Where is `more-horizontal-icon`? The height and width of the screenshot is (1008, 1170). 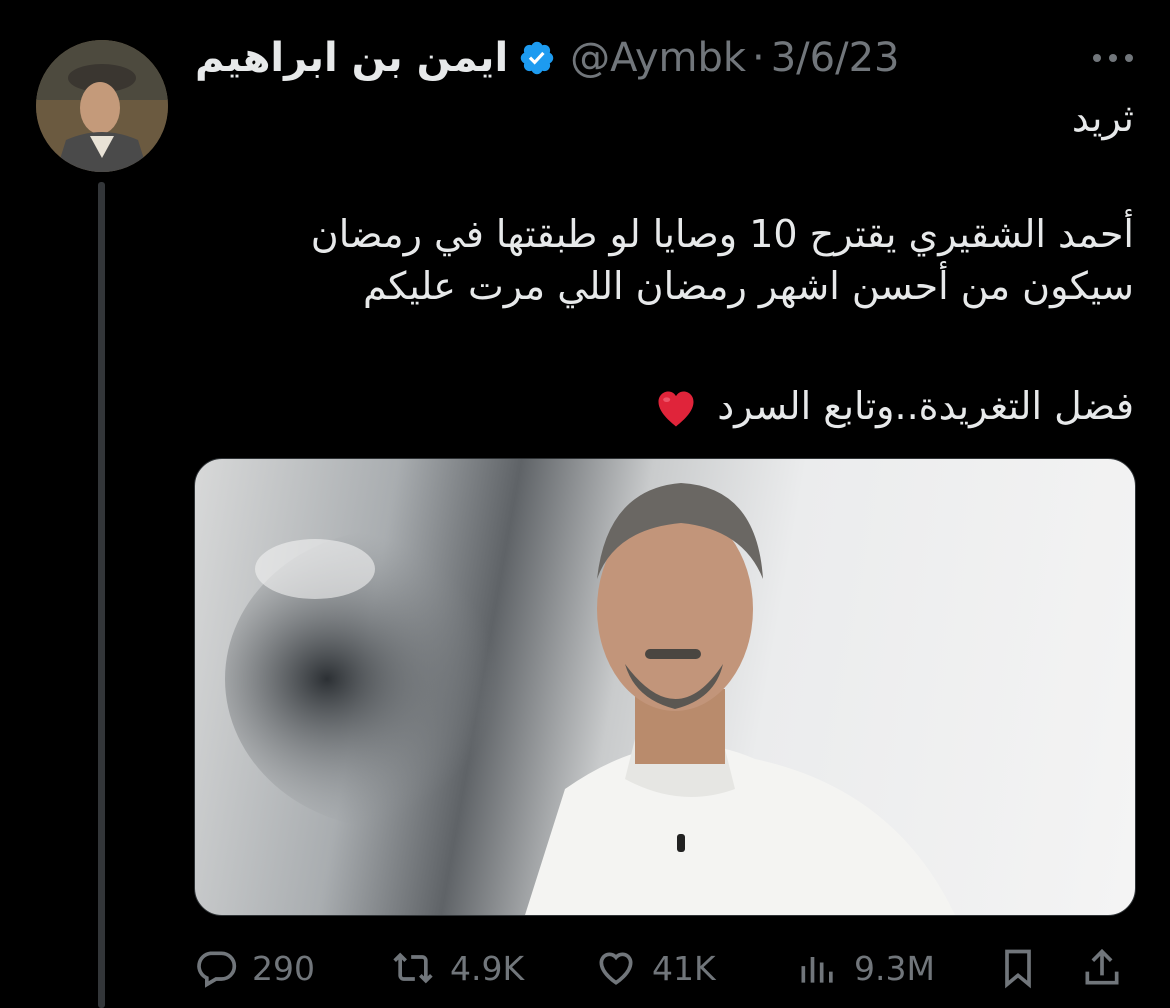 more-horizontal-icon is located at coordinates (1113, 58).